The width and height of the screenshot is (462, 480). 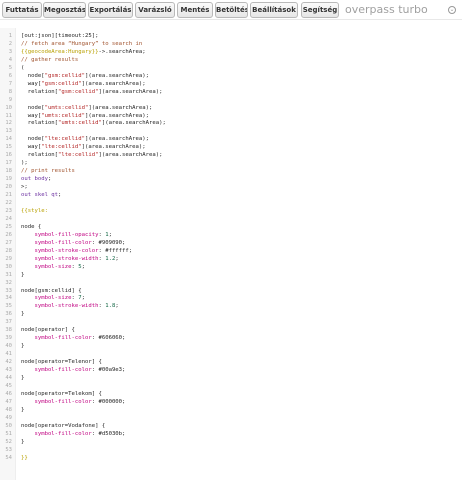 What do you see at coordinates (231, 109) in the screenshot?
I see `code-line: 10 node["umts:cellid"](area.searchArea);` at bounding box center [231, 109].